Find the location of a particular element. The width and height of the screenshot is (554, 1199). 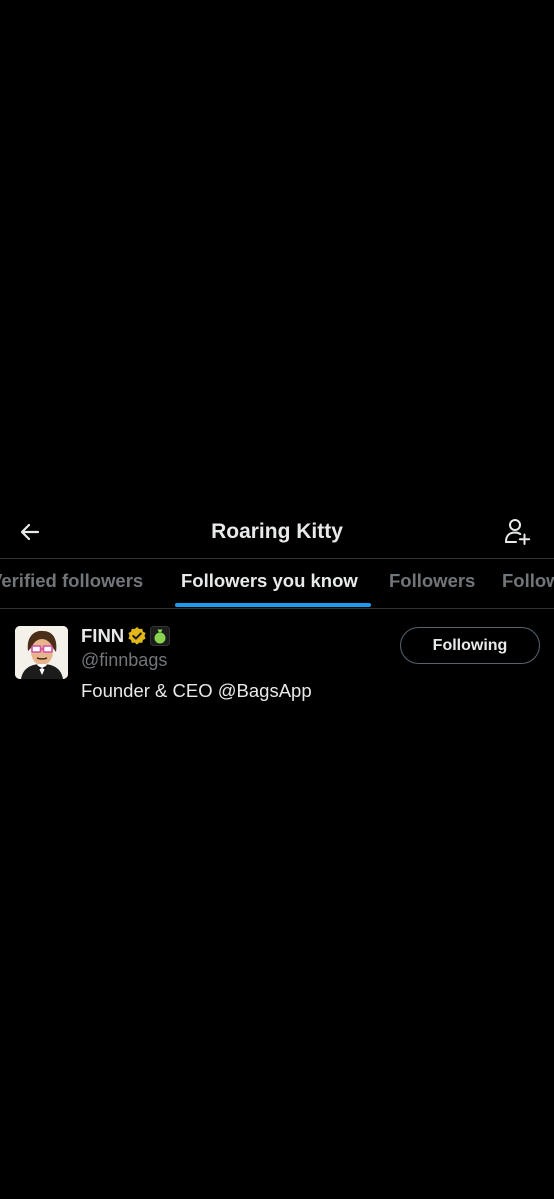

user-bio: Founder & CEO @BagsApp is located at coordinates (196, 690).